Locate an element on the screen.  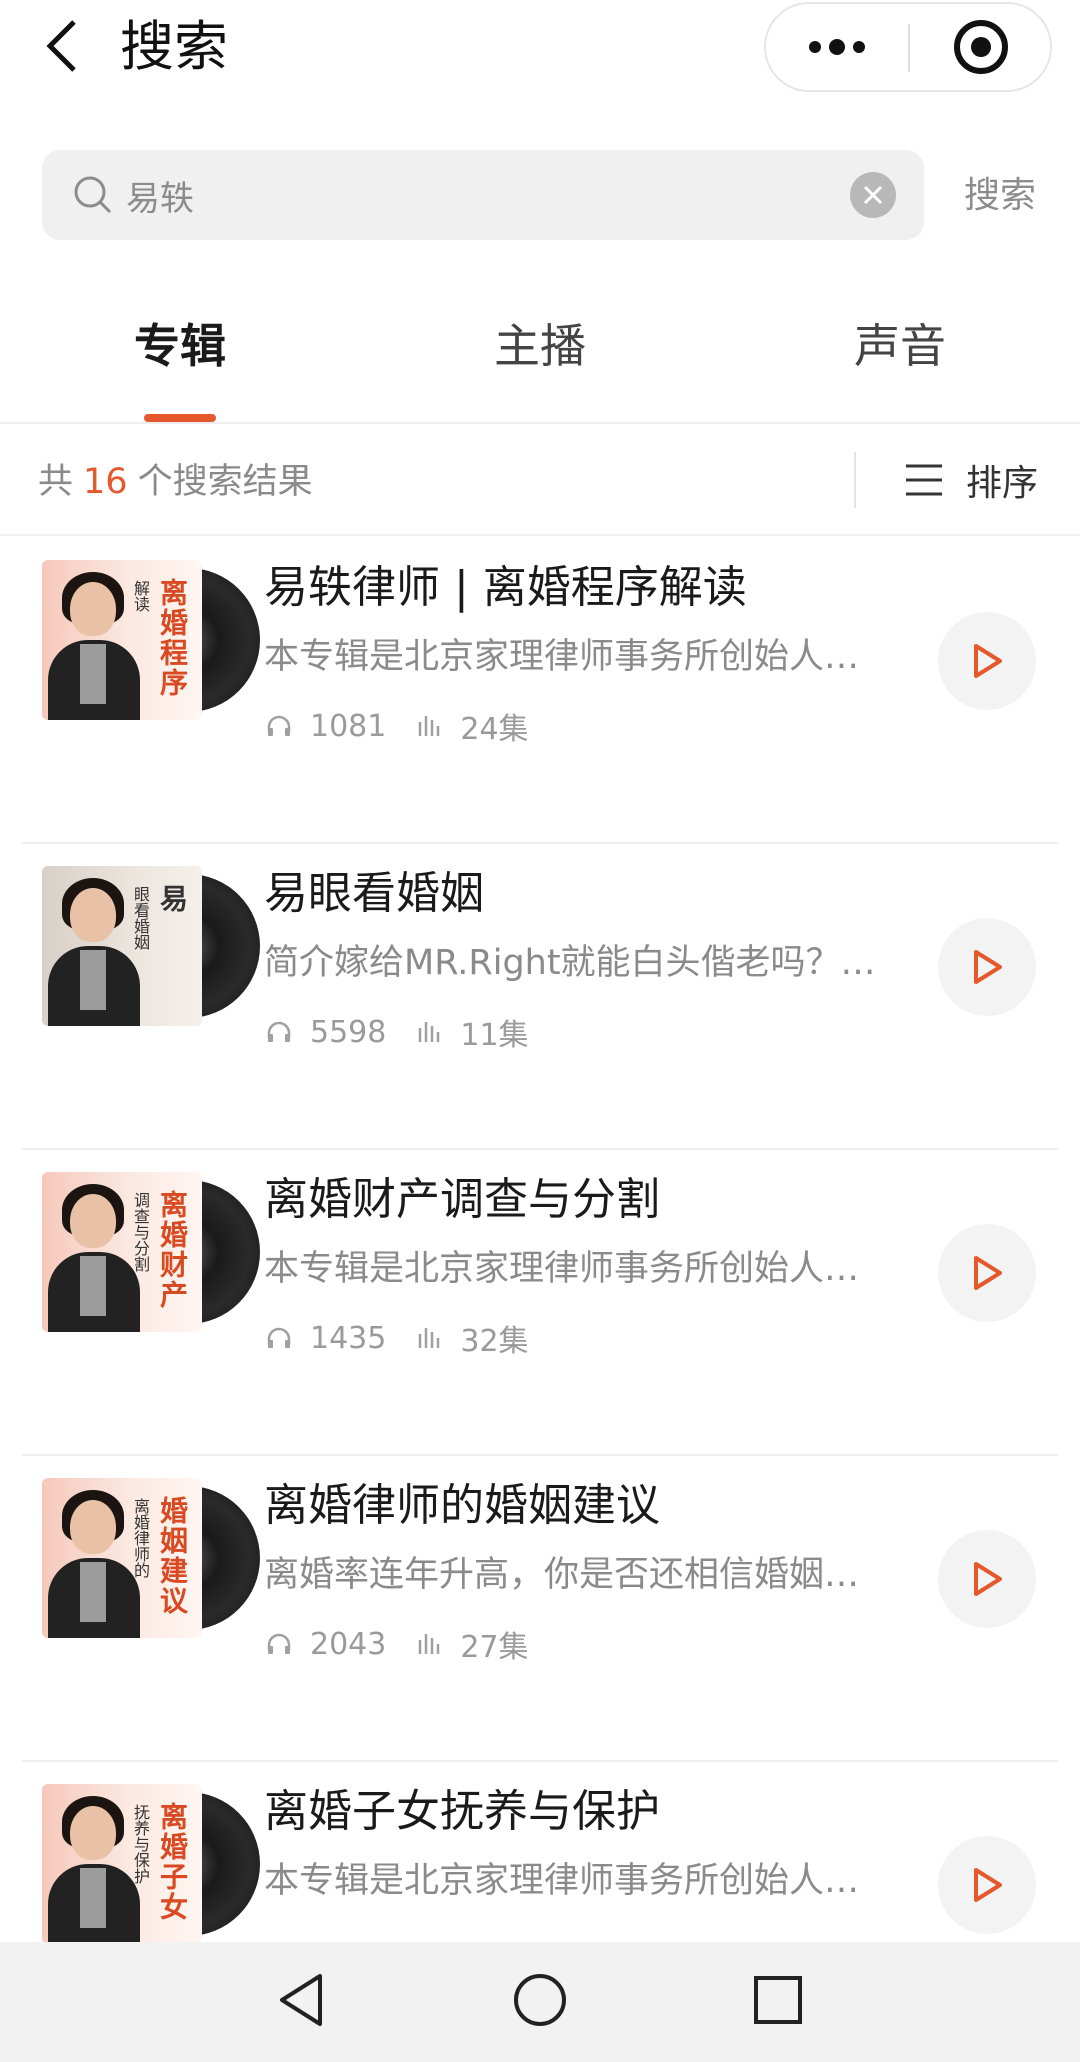
search-box is located at coordinates (483, 195).